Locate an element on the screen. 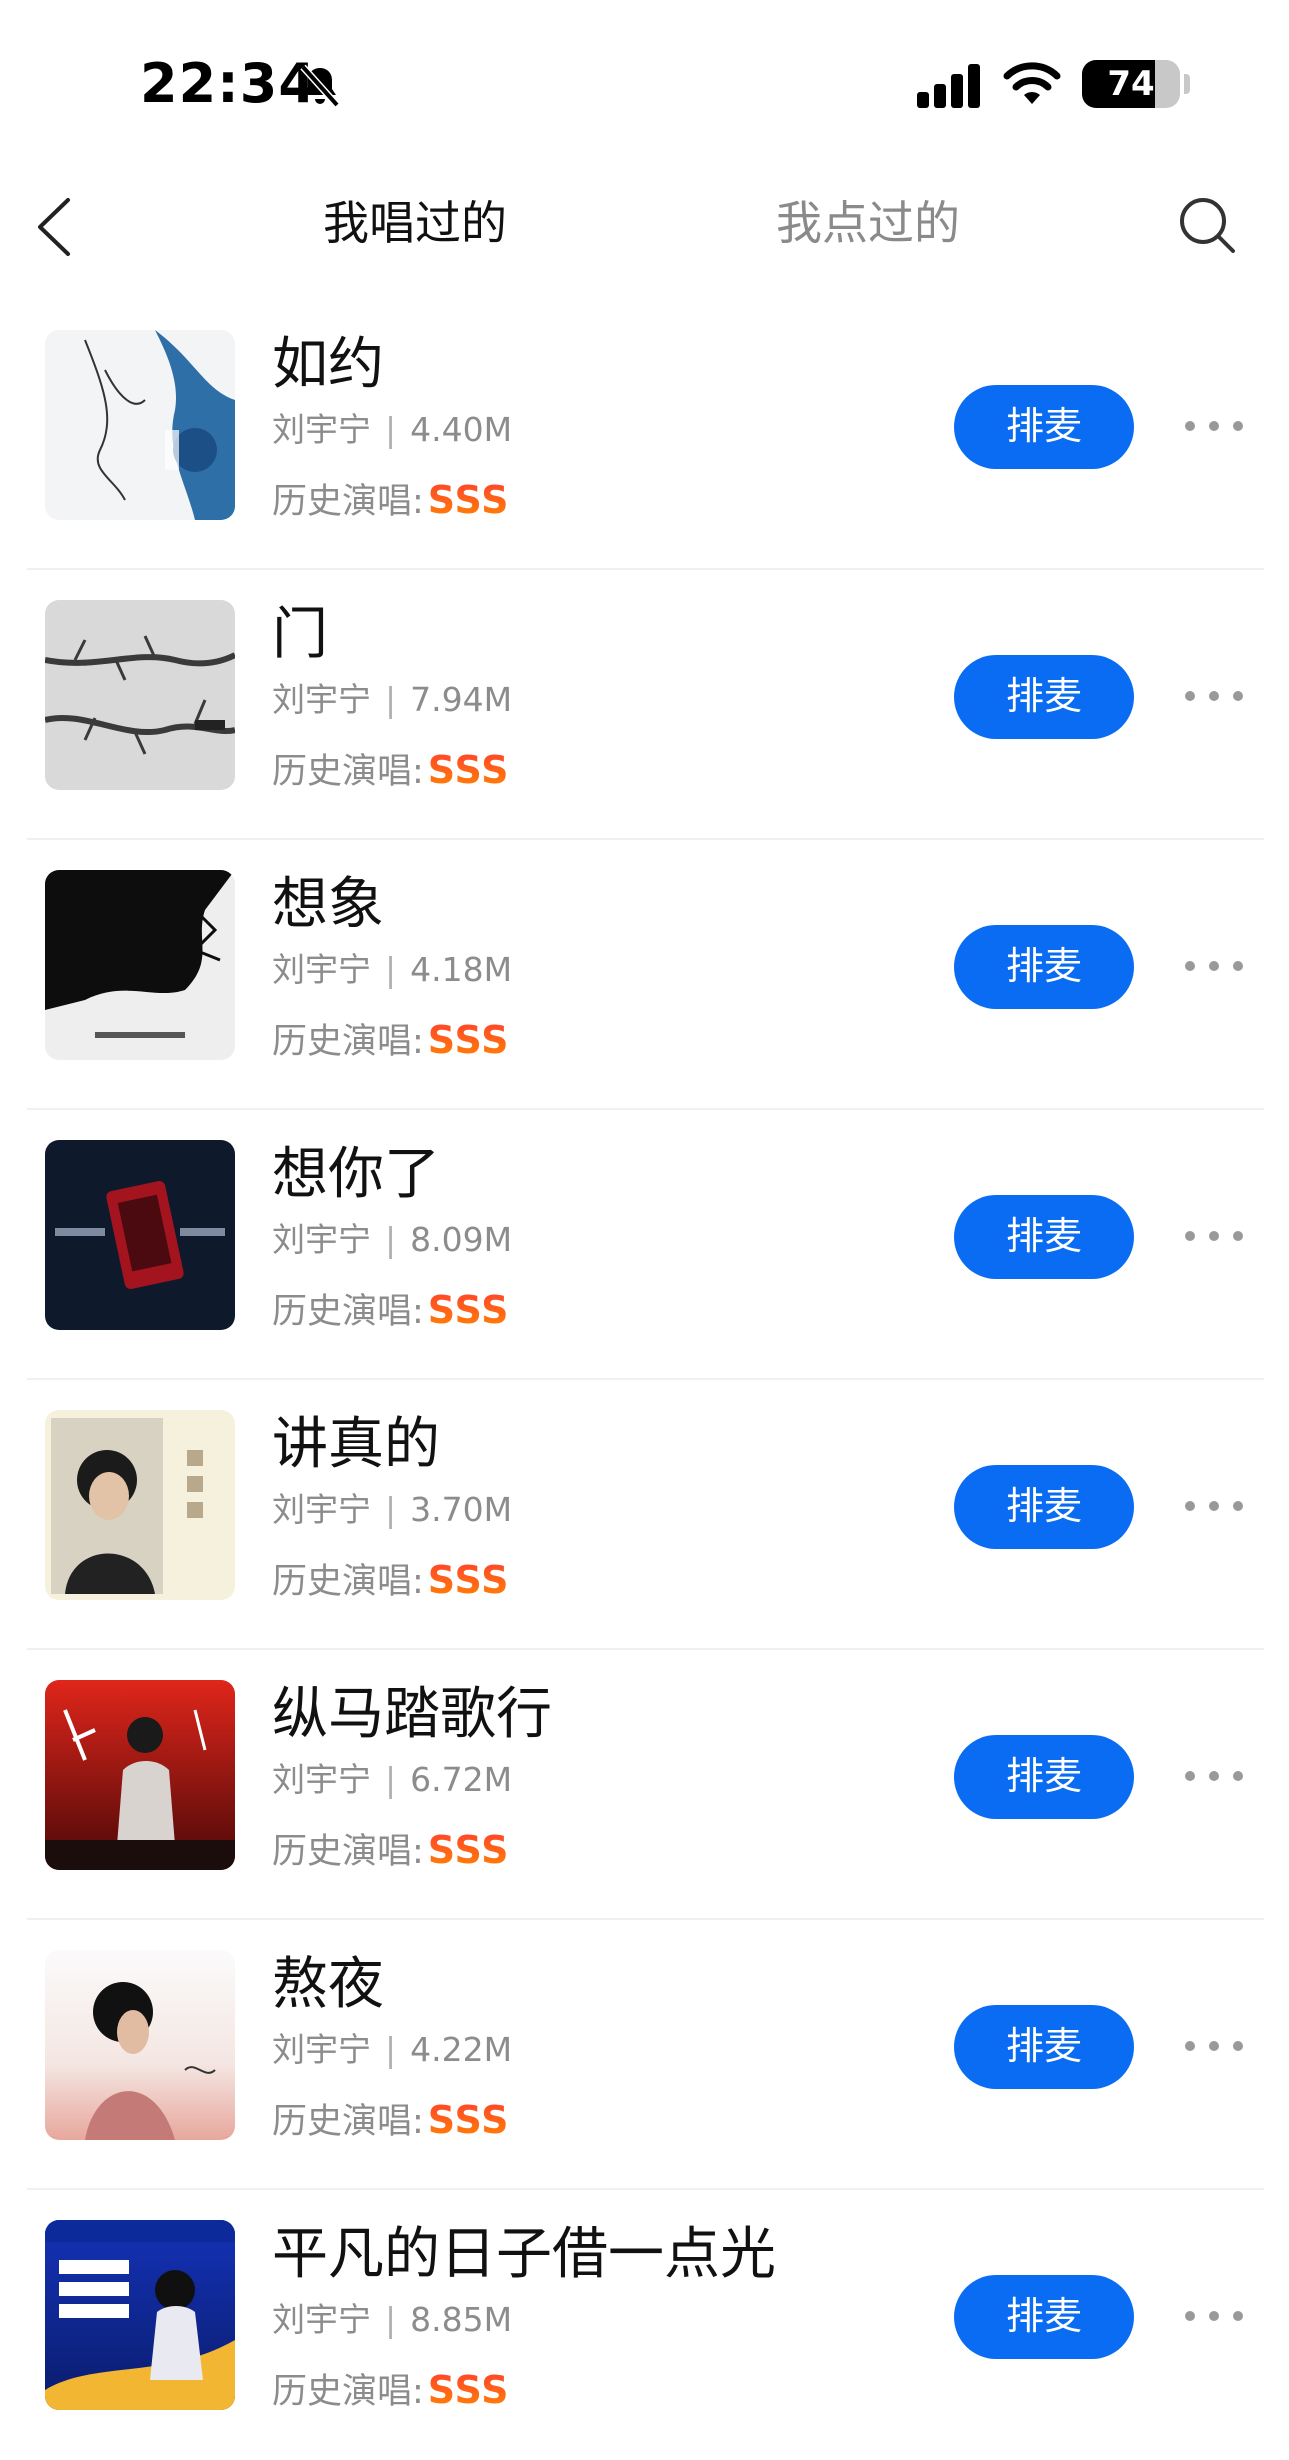 This screenshot has width=1289, height=2460. song-row: 想你了 刘宇宁 | 8.09M 历史演唱: SSS 排麦 is located at coordinates (645, 1245).